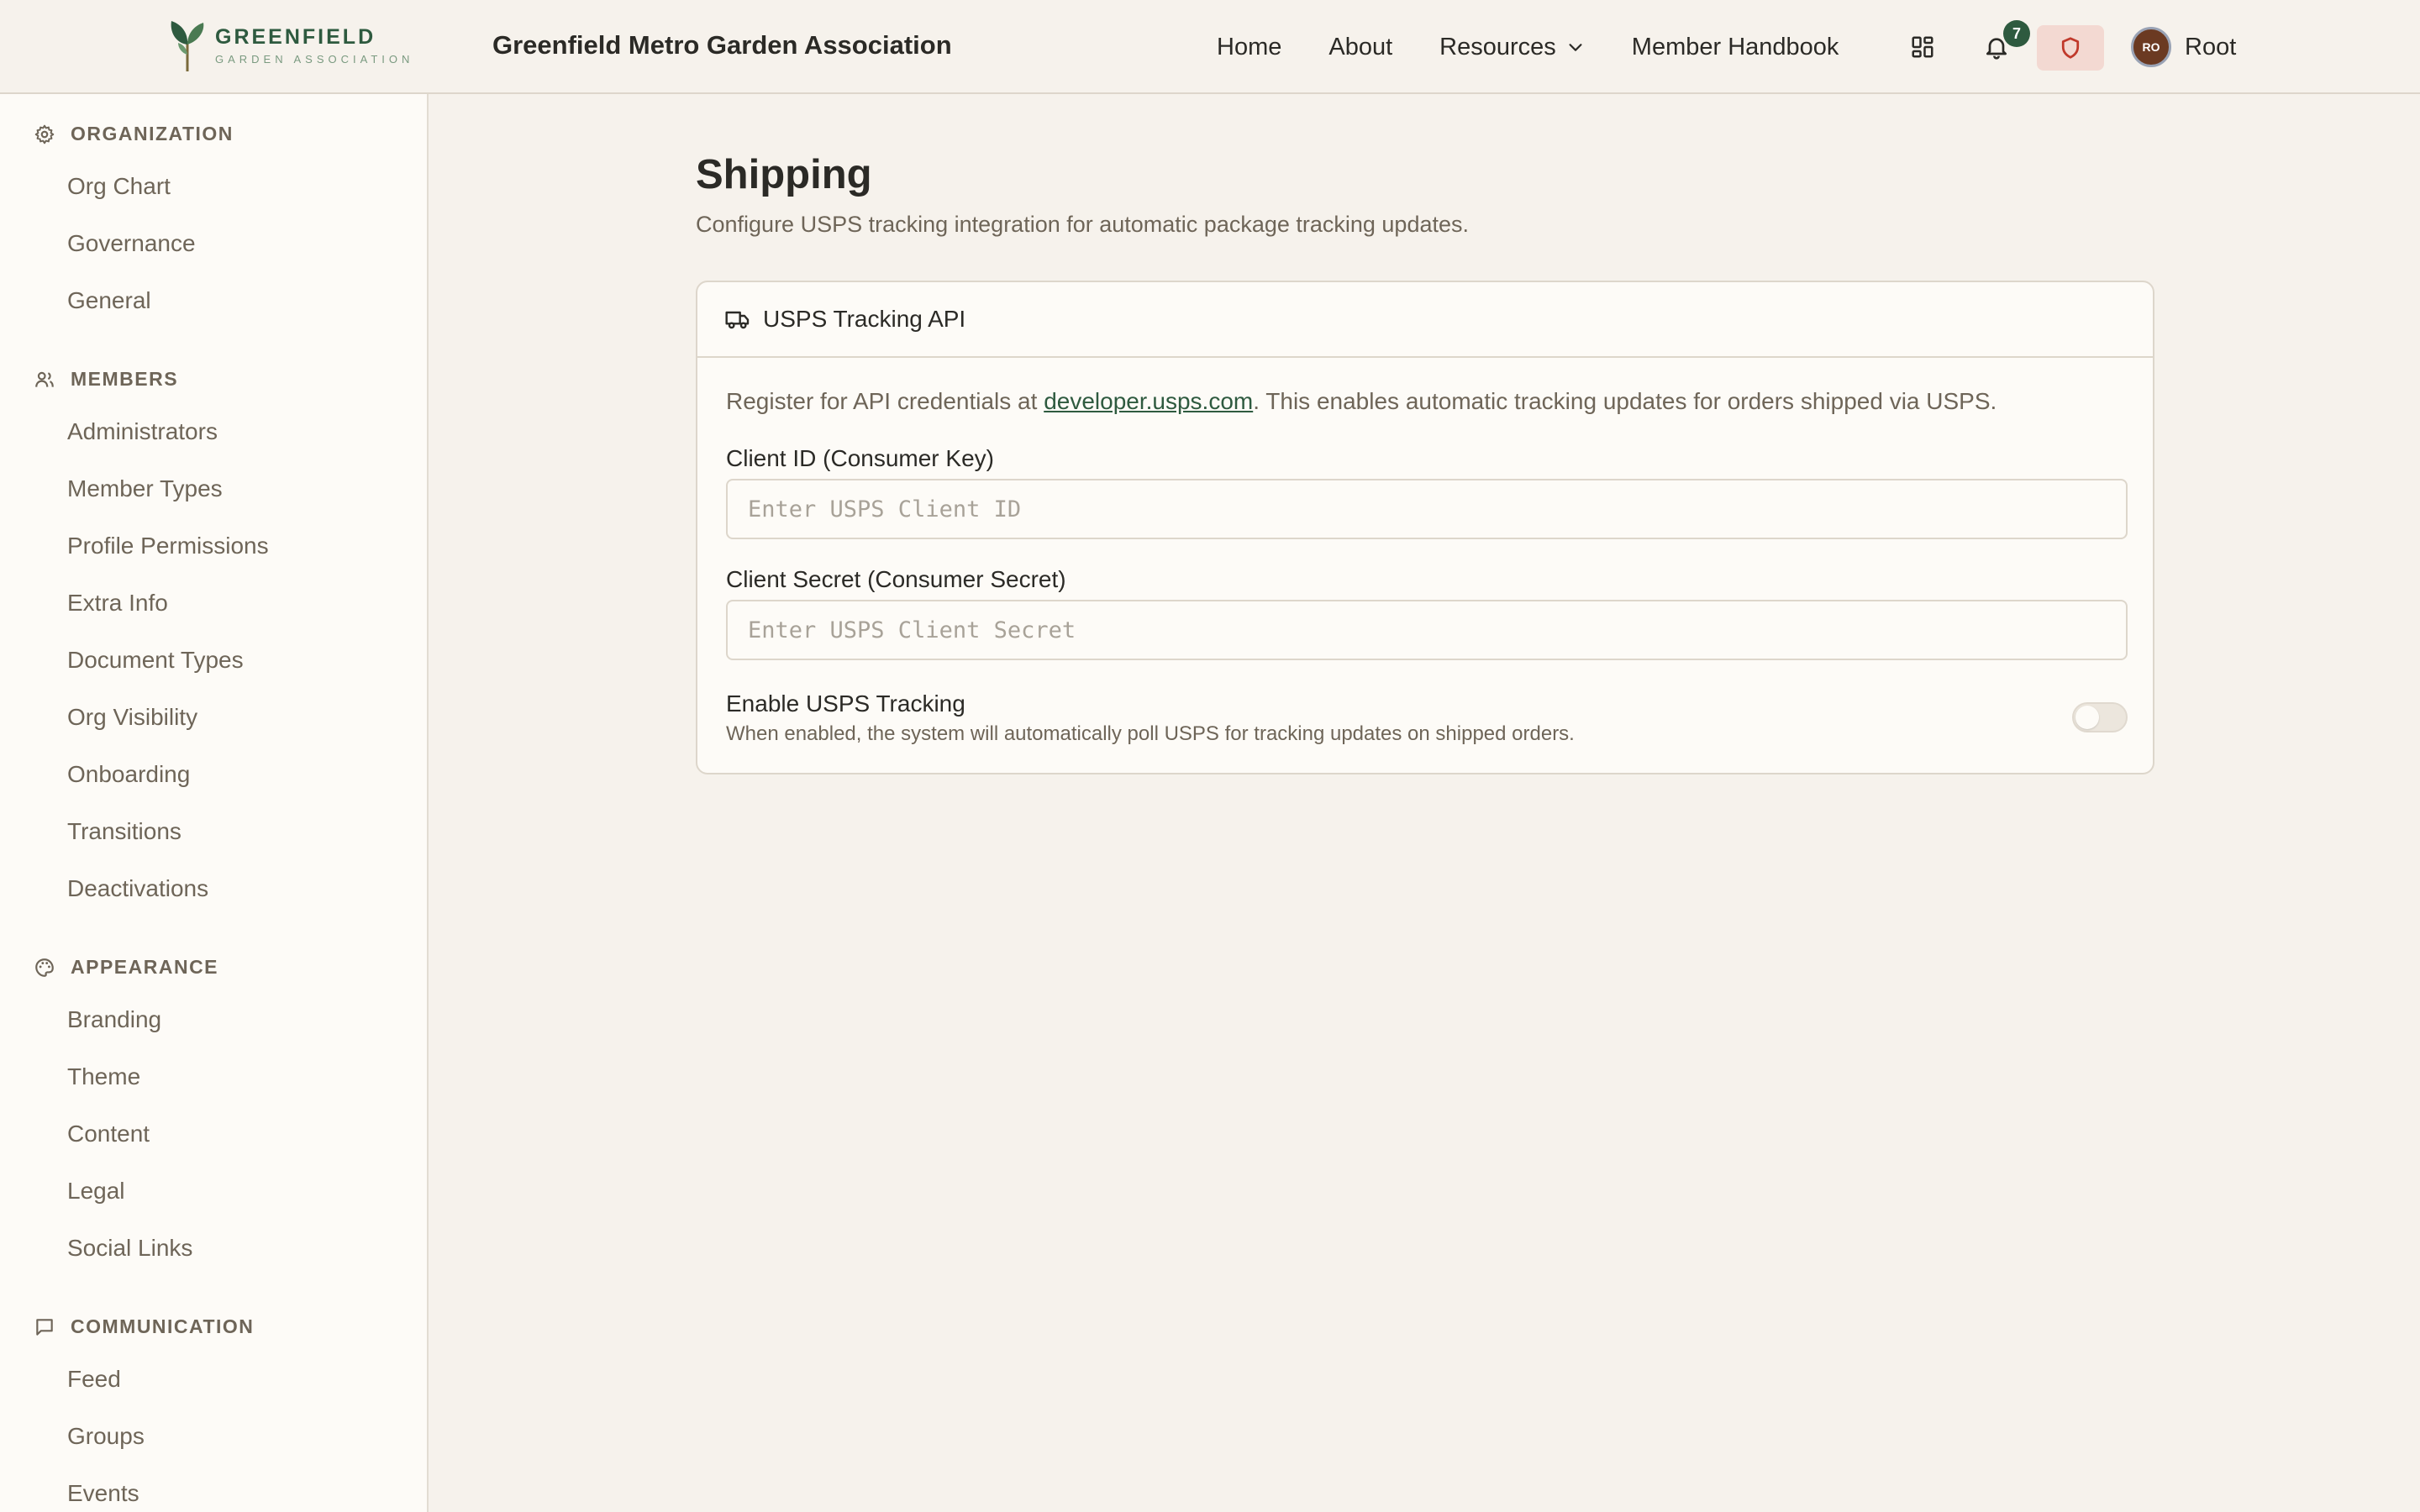 Image resolution: width=2420 pixels, height=1512 pixels. Describe the element at coordinates (155, 660) in the screenshot. I see `sidebar-item-document-types: Document Types` at that location.